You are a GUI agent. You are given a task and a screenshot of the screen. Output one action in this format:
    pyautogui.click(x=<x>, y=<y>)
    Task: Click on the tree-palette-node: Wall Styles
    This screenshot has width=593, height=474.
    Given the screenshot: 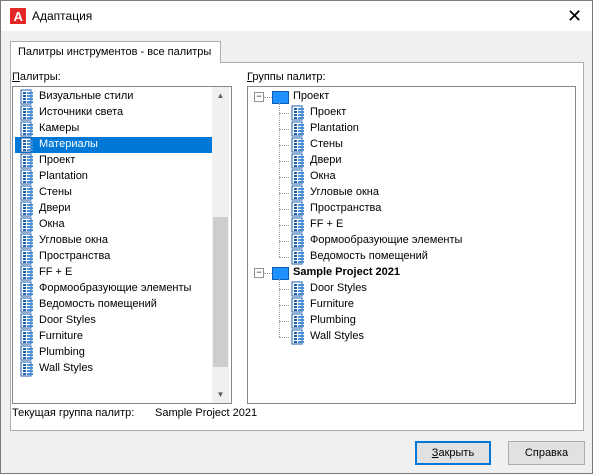 What is the action you would take?
    pyautogui.click(x=398, y=337)
    